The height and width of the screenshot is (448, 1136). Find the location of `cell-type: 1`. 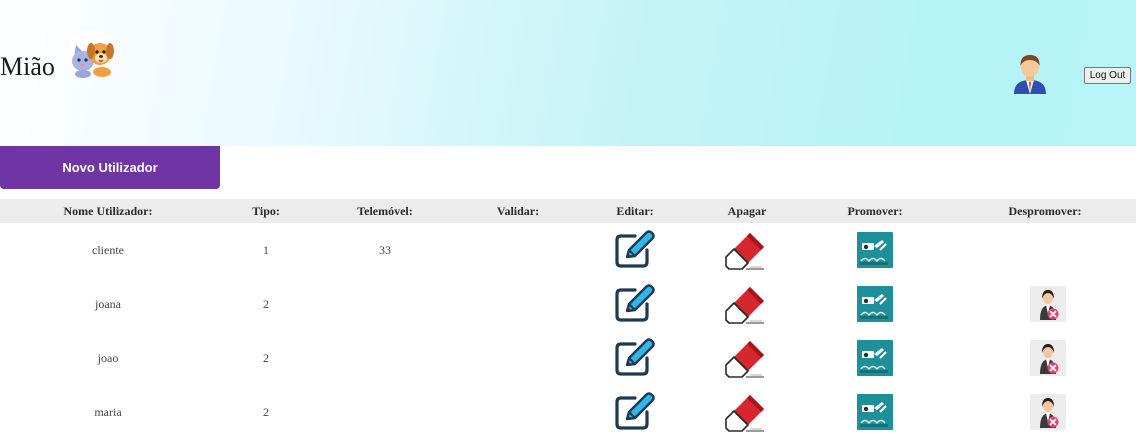

cell-type: 1 is located at coordinates (266, 250).